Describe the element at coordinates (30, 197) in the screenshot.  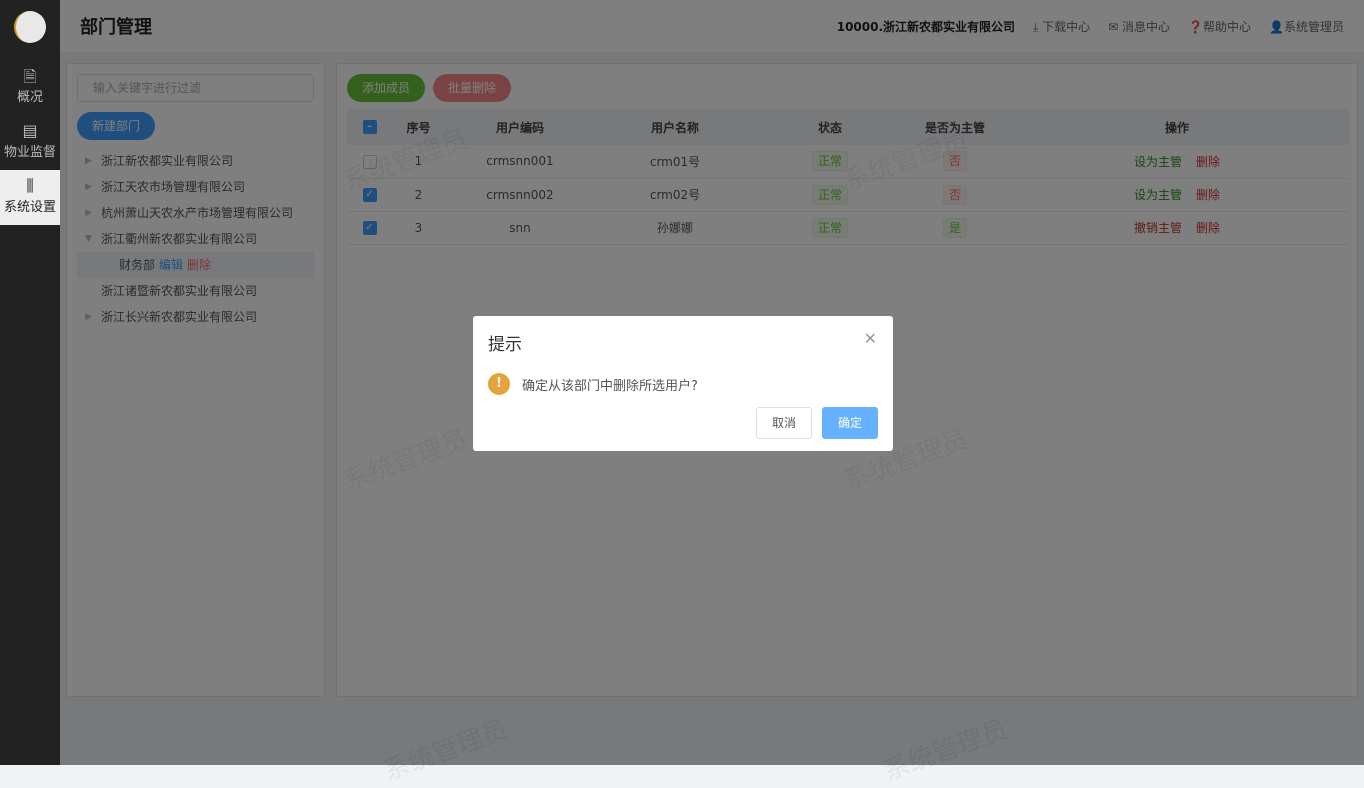
I see `nav-system-settings: ⫼ 系统设置` at that location.